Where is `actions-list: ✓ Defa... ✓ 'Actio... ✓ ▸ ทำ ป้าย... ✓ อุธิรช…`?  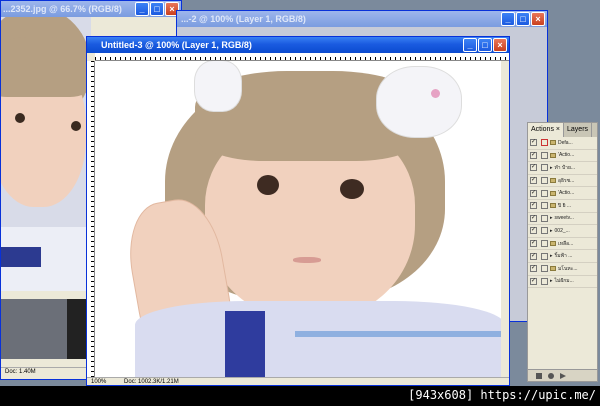
actions-list: ✓ Defa... ✓ 'Actio... ✓ ▸ ทำ ป้าย... ✓ อุธิรช… is located at coordinates (562, 213).